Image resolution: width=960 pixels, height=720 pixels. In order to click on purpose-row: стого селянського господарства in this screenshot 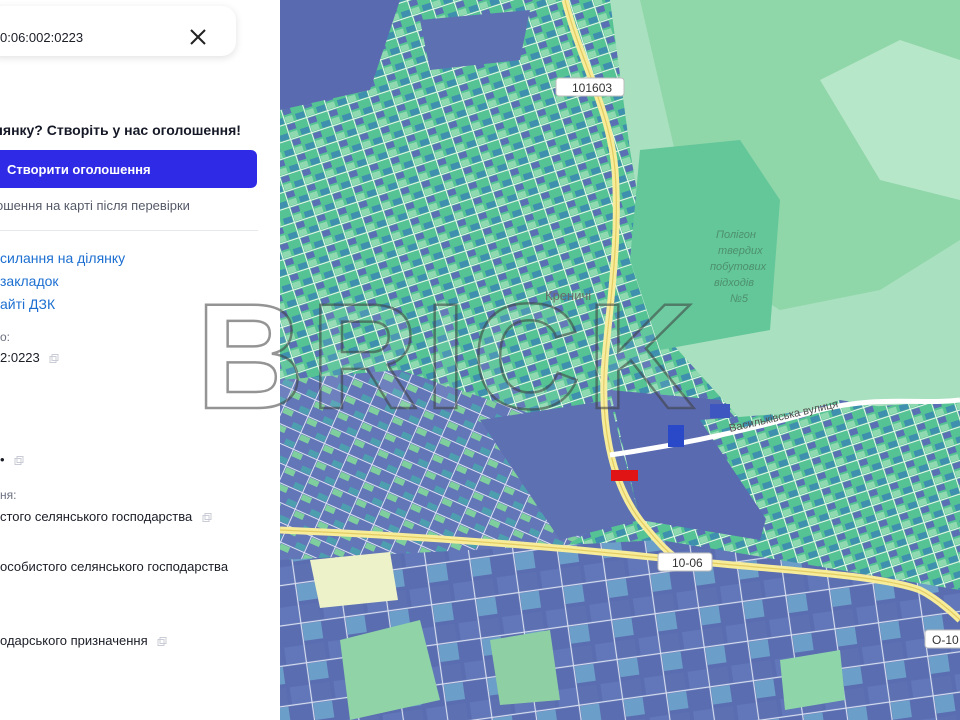, I will do `click(106, 516)`.